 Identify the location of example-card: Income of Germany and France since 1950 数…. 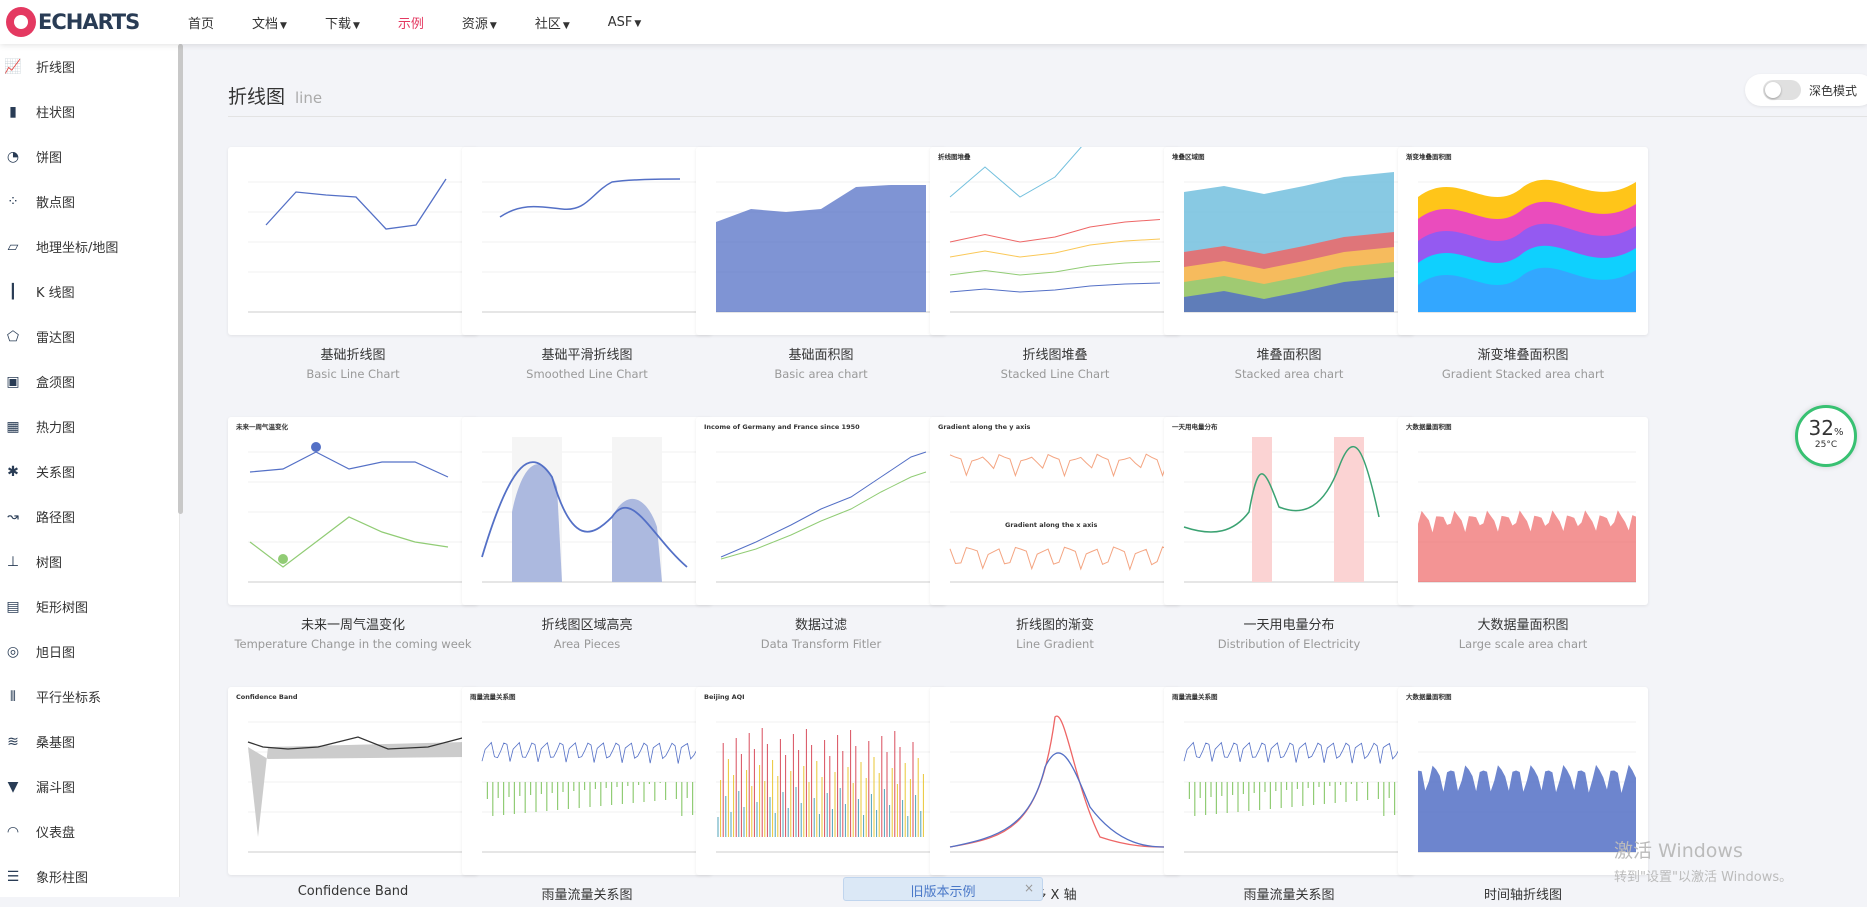
(821, 534).